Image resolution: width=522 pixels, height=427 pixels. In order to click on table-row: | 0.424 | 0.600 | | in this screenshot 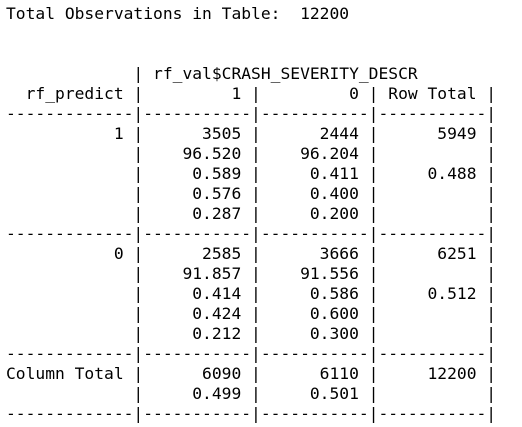, I will do `click(251, 313)`.